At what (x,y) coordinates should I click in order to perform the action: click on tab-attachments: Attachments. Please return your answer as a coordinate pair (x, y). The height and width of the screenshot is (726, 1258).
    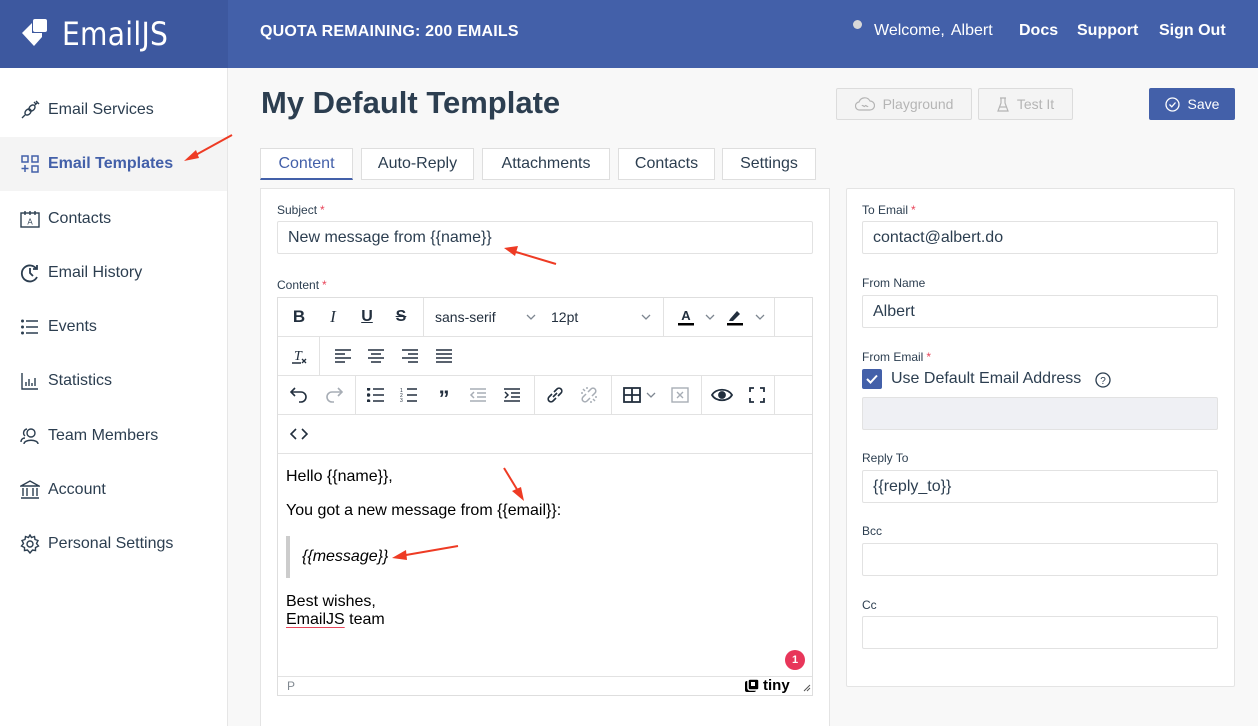
    Looking at the image, I should click on (546, 164).